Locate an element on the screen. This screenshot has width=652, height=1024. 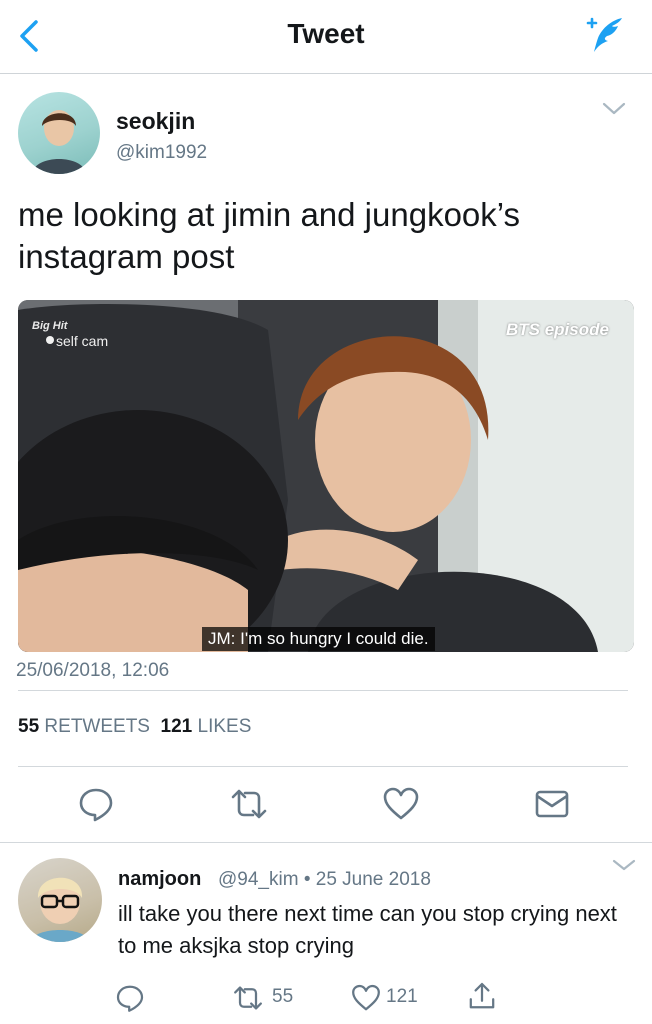
reply-author-avatar is located at coordinates (60, 900).